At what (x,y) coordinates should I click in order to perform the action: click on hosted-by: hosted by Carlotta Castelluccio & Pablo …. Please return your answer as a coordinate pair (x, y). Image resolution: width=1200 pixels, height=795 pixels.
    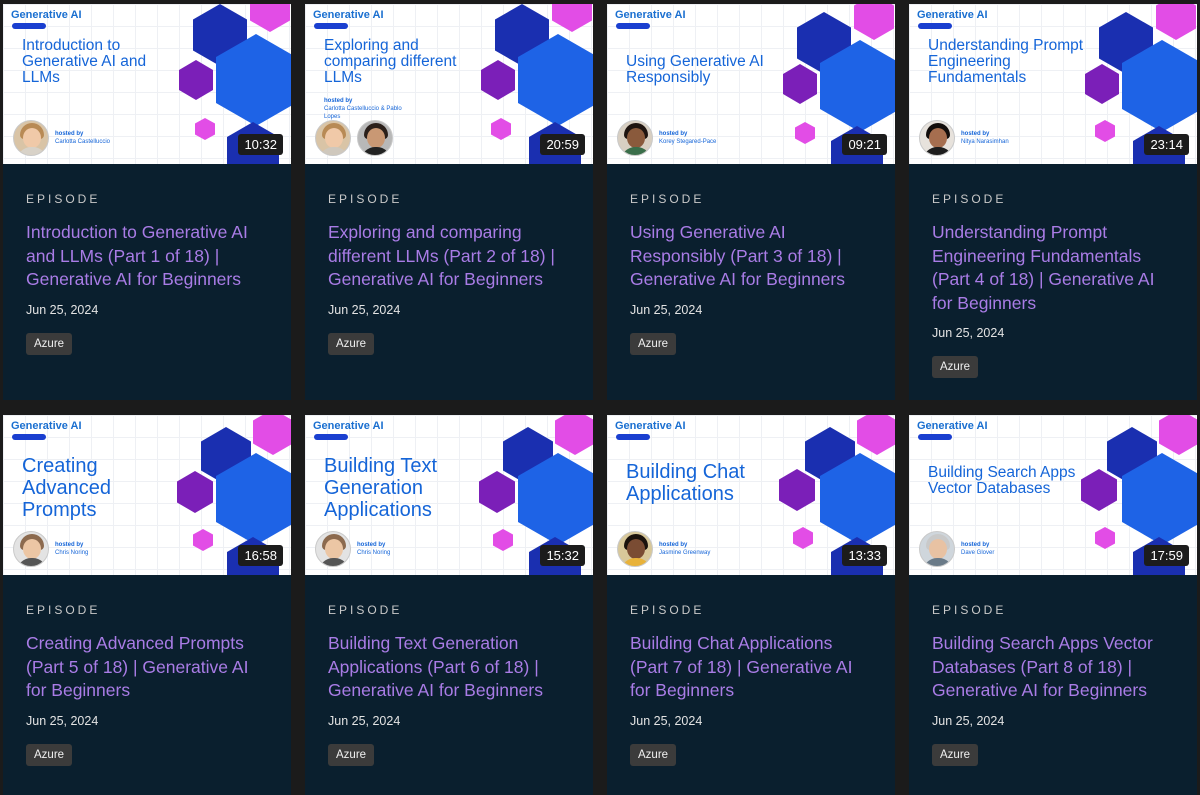
    Looking at the image, I should click on (363, 109).